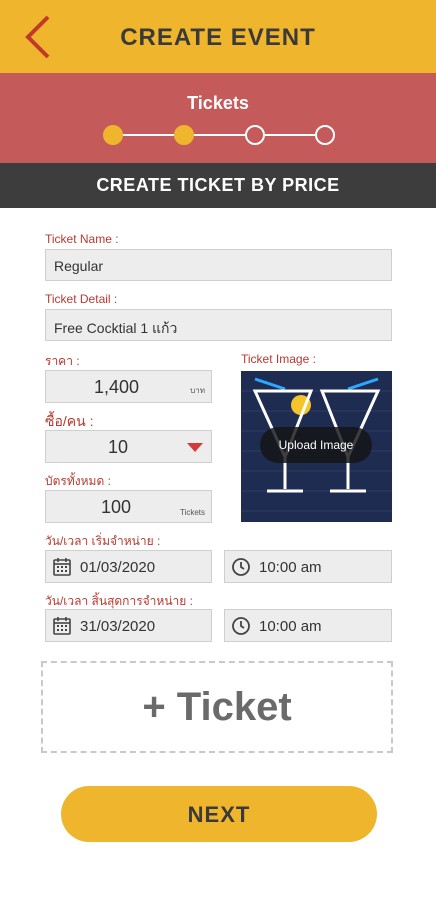  I want to click on price-value: 1,400, so click(117, 387).